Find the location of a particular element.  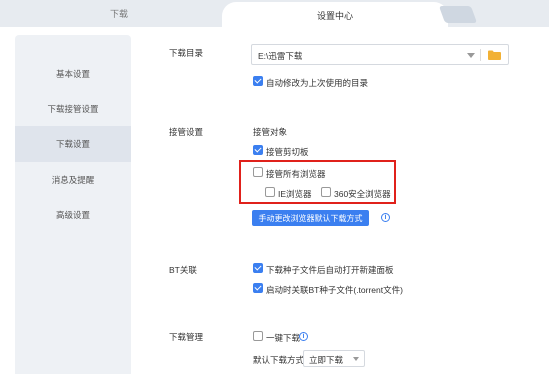

auto-change-dir-checkbox is located at coordinates (258, 81).